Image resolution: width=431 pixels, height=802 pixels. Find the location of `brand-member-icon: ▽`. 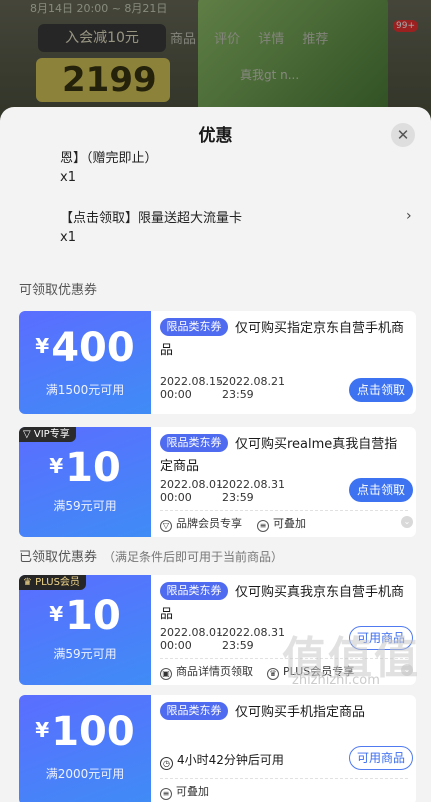

brand-member-icon: ▽ is located at coordinates (166, 526).